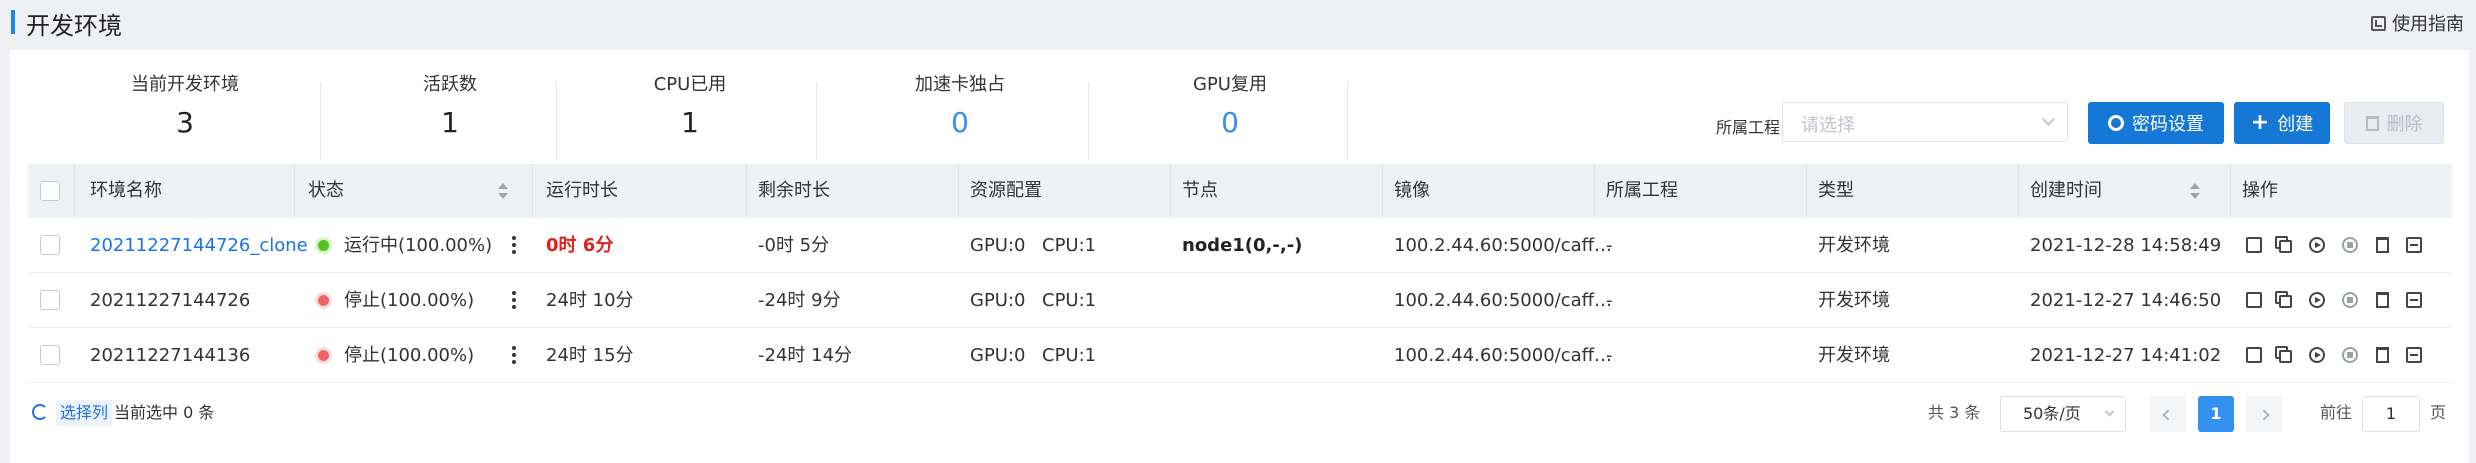  What do you see at coordinates (2063, 414) in the screenshot?
I see `page-size-select: 50条/页` at bounding box center [2063, 414].